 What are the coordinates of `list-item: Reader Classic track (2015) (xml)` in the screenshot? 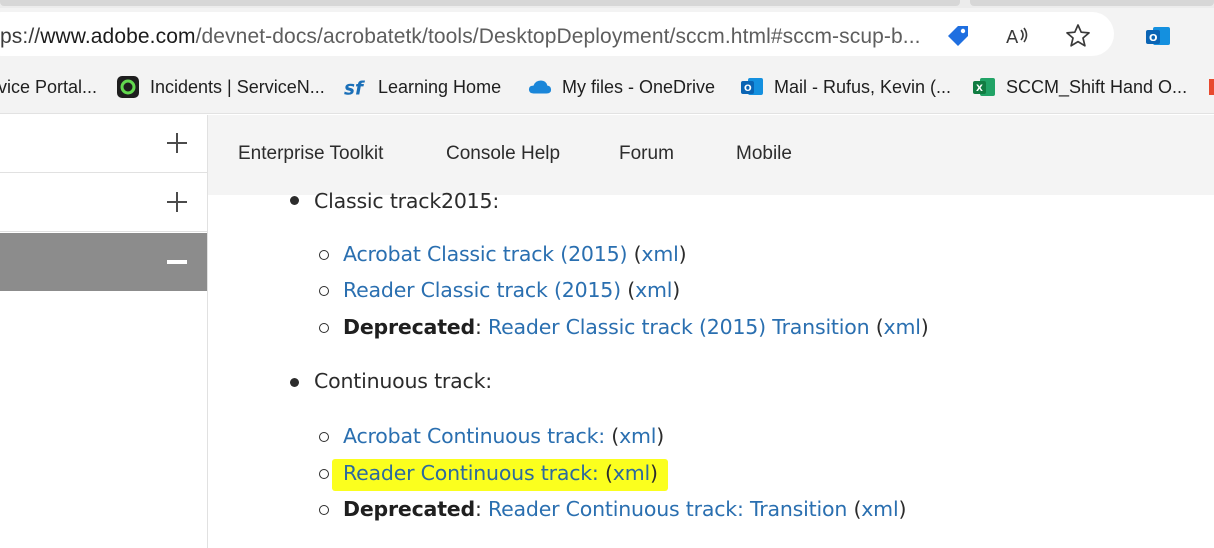 It's located at (512, 290).